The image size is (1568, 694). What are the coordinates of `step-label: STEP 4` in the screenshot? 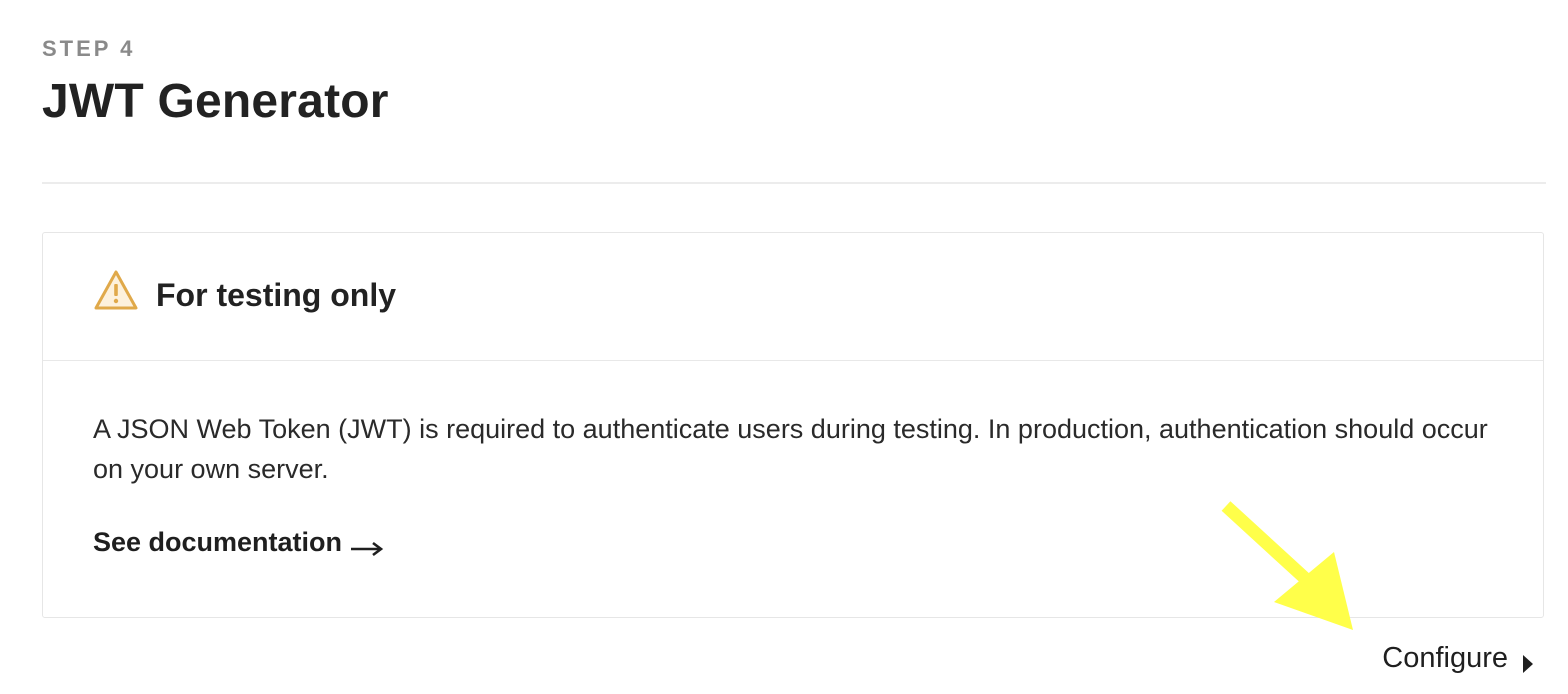 It's located at (89, 48).